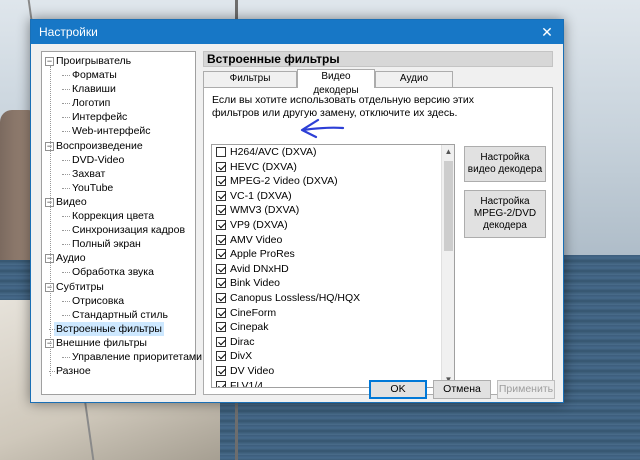 The image size is (640, 460). I want to click on tree-item: Web-интерфейс, so click(118, 131).